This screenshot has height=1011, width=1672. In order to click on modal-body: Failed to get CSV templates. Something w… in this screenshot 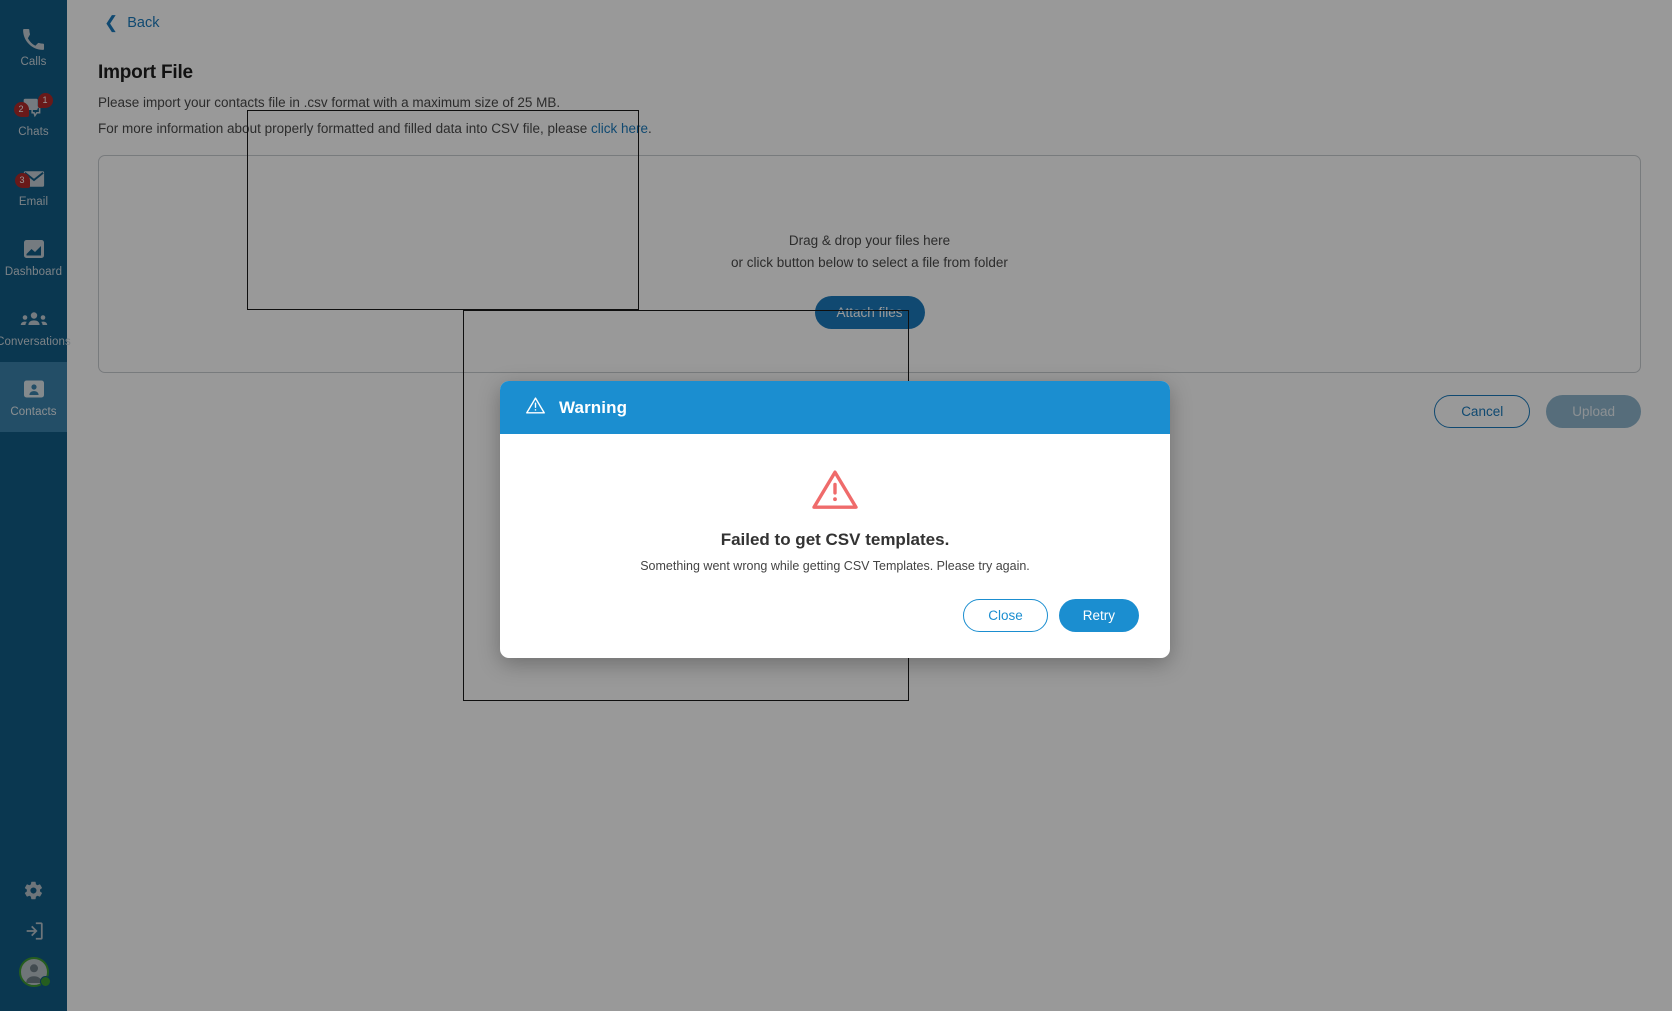, I will do `click(835, 503)`.